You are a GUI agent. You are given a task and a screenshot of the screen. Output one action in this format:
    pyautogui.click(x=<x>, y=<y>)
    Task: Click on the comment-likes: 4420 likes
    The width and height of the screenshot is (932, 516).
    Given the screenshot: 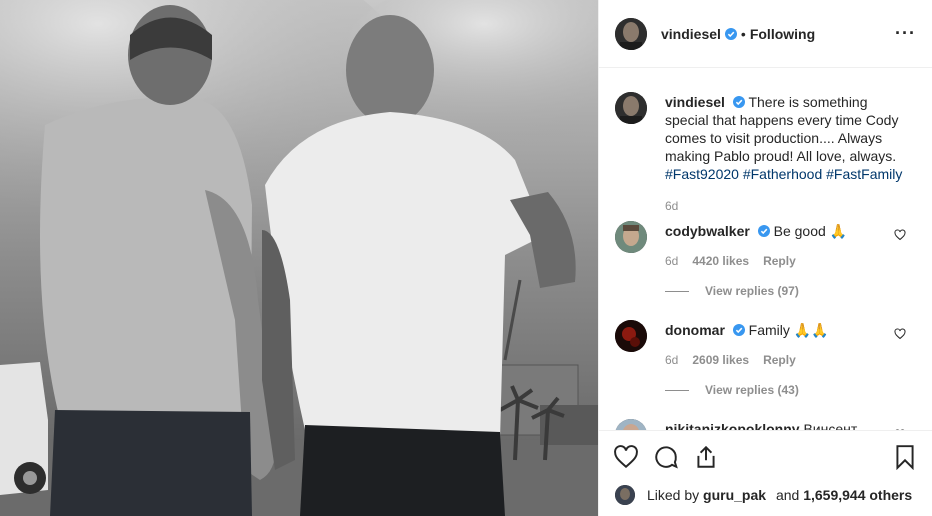 What is the action you would take?
    pyautogui.click(x=720, y=261)
    